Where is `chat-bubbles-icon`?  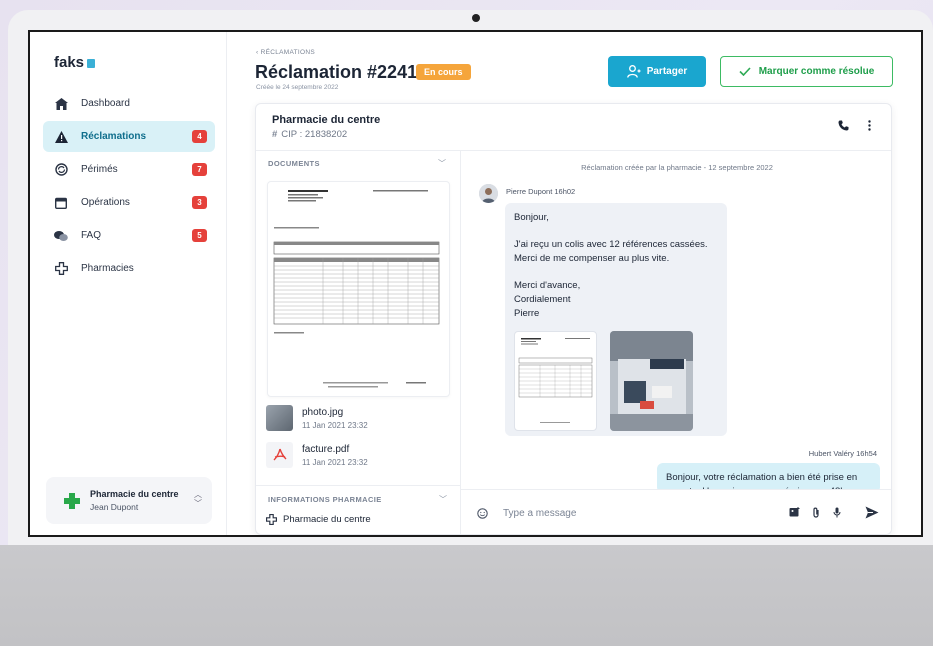
chat-bubbles-icon is located at coordinates (61, 236).